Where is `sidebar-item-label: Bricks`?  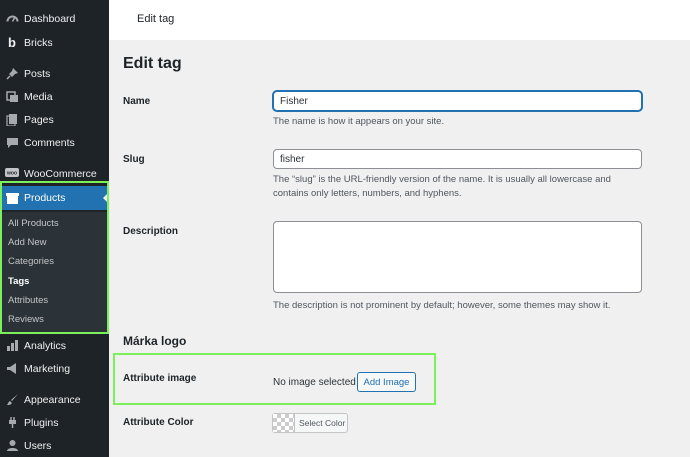 sidebar-item-label: Bricks is located at coordinates (38, 42).